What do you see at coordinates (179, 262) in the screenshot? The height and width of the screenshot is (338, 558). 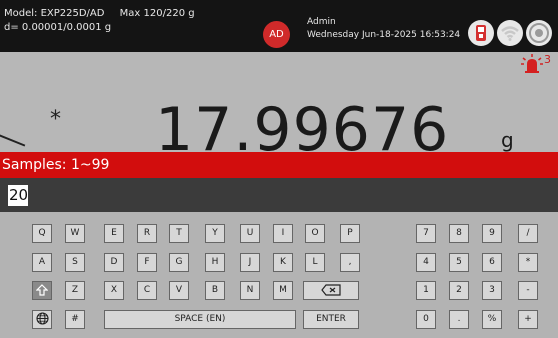 I see `key-g: G` at bounding box center [179, 262].